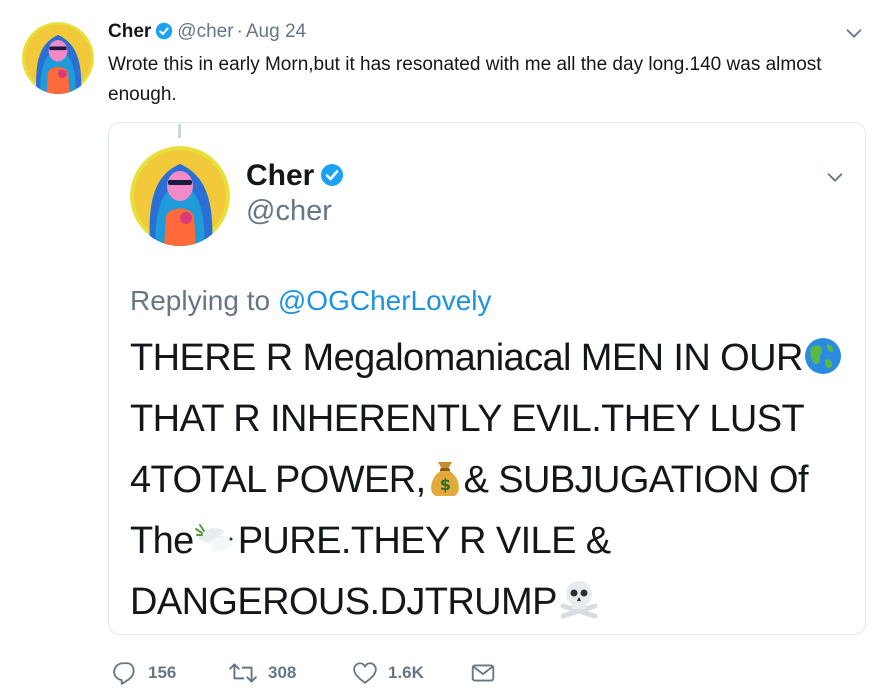 This screenshot has height=691, width=887. I want to click on quote-segment: THERE R Megalomaniacal MEN IN OUR, so click(466, 358).